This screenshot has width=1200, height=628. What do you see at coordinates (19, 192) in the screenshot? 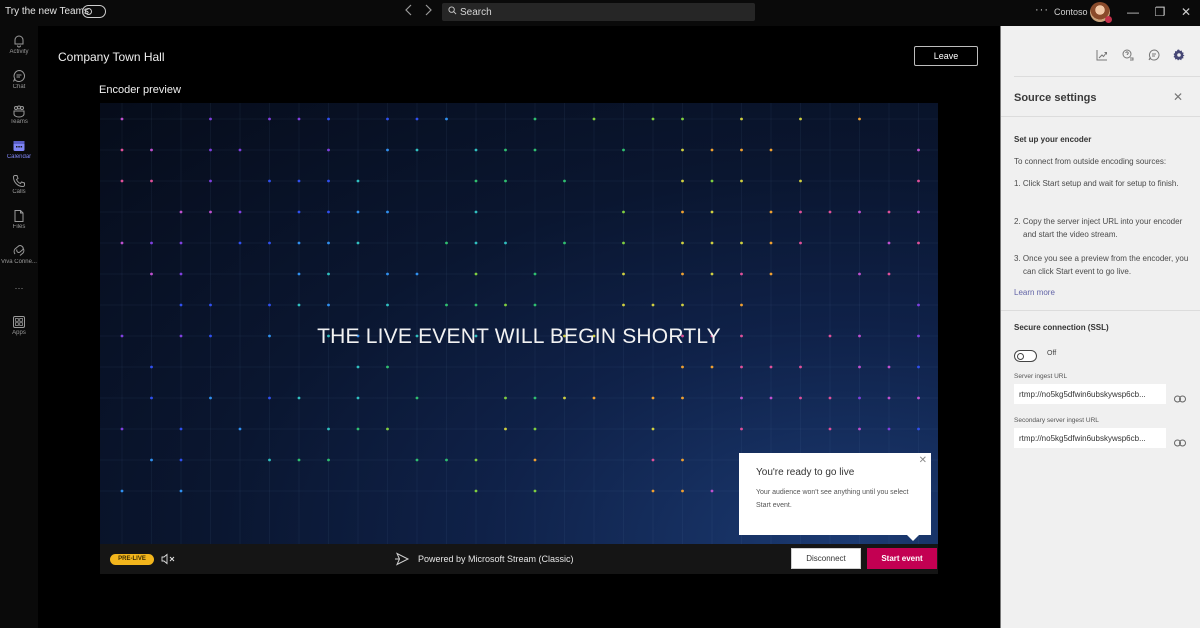
I see `rail-label: Calls` at bounding box center [19, 192].